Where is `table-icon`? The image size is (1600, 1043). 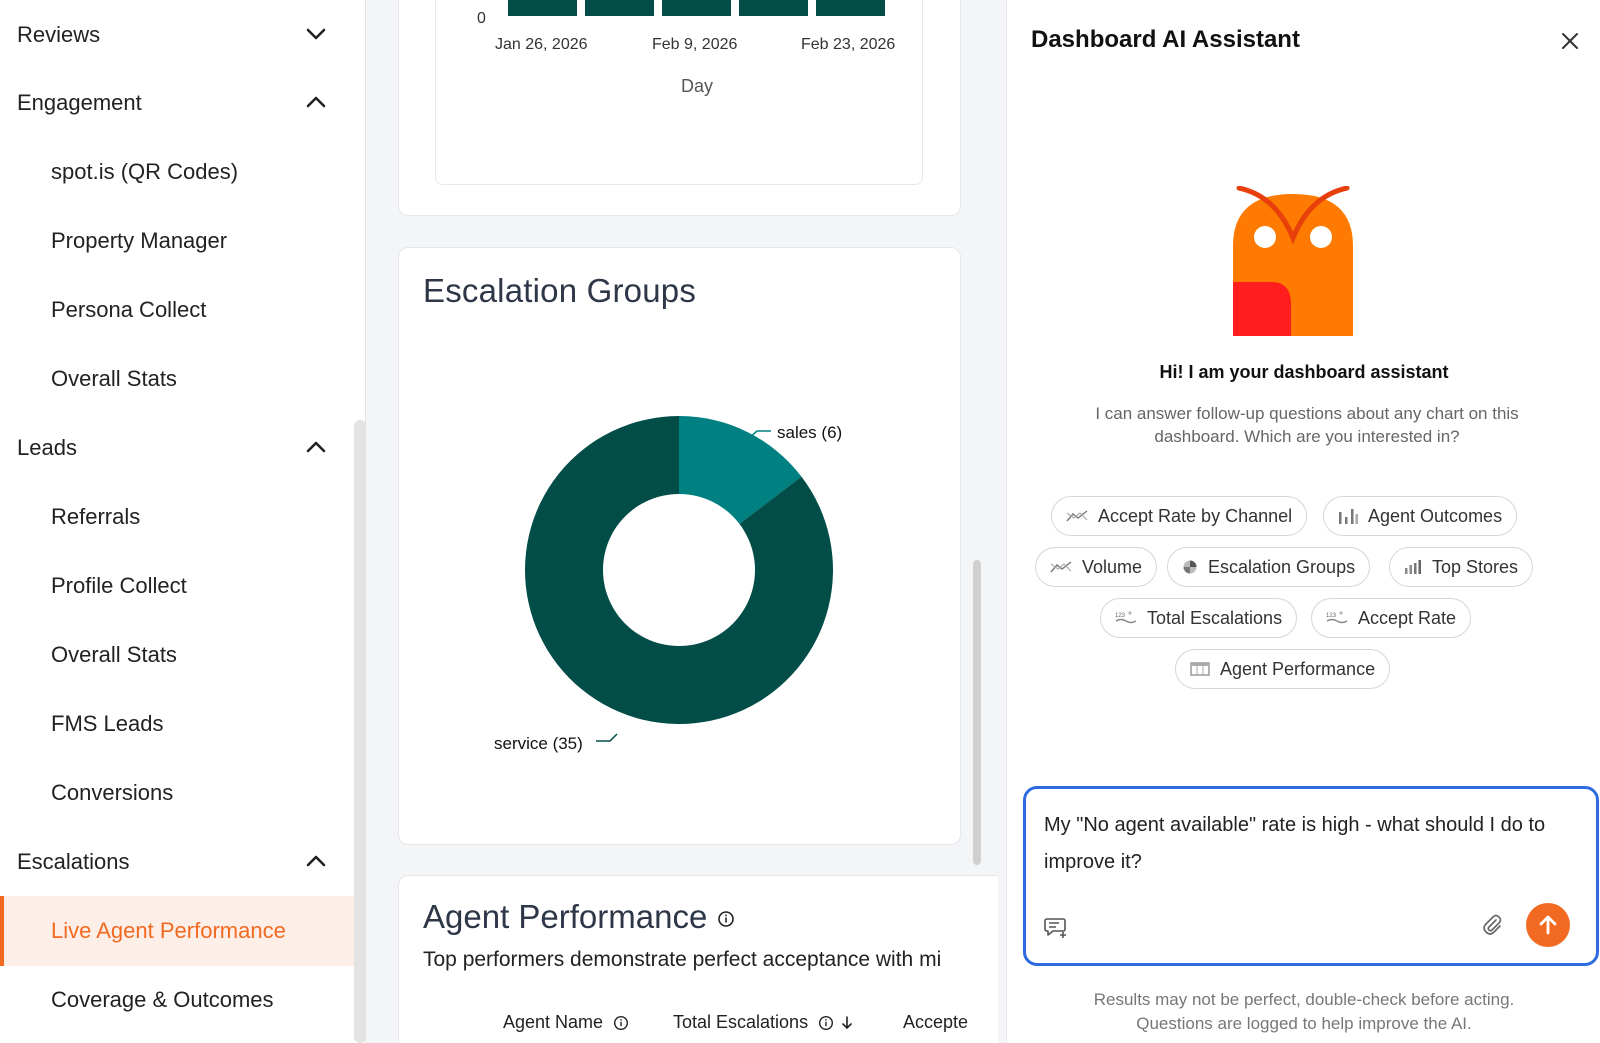 table-icon is located at coordinates (1200, 669).